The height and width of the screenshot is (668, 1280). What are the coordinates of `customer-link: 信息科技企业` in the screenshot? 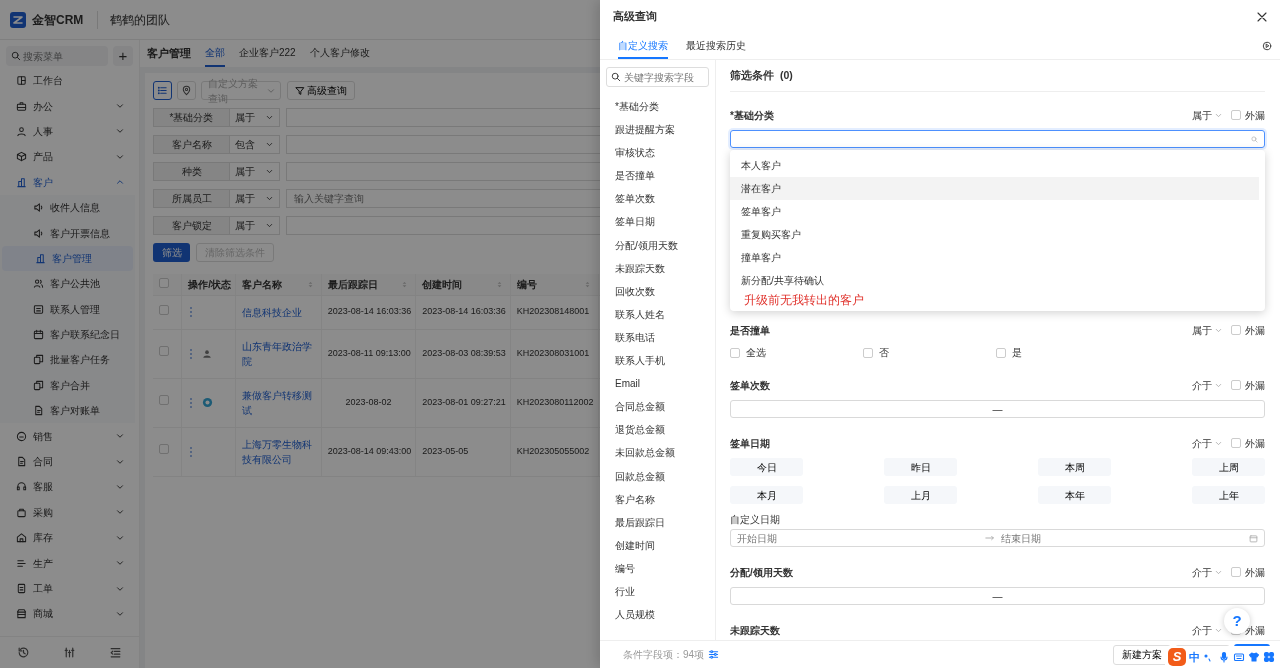 It's located at (278, 312).